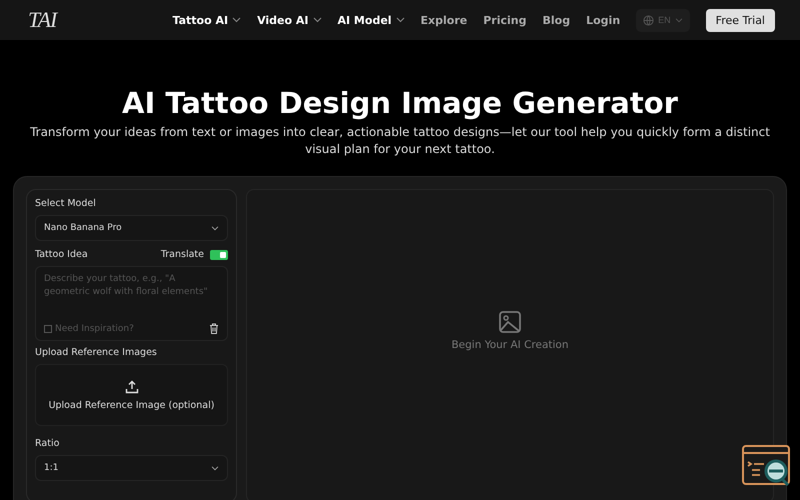  I want to click on field-label: Select Model, so click(66, 203).